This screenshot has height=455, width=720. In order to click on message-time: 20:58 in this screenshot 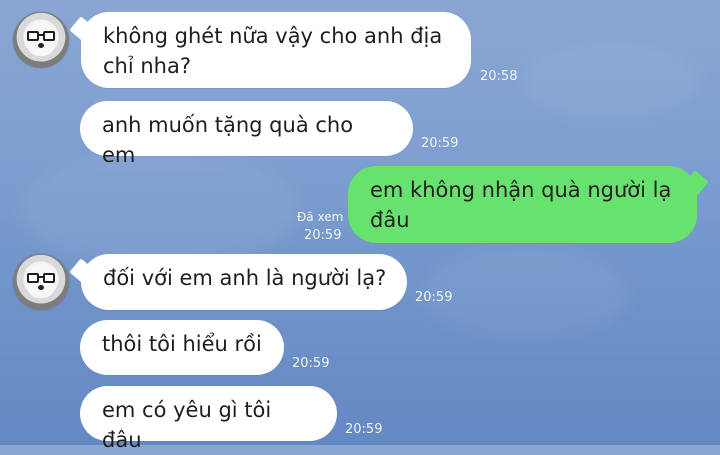, I will do `click(499, 76)`.